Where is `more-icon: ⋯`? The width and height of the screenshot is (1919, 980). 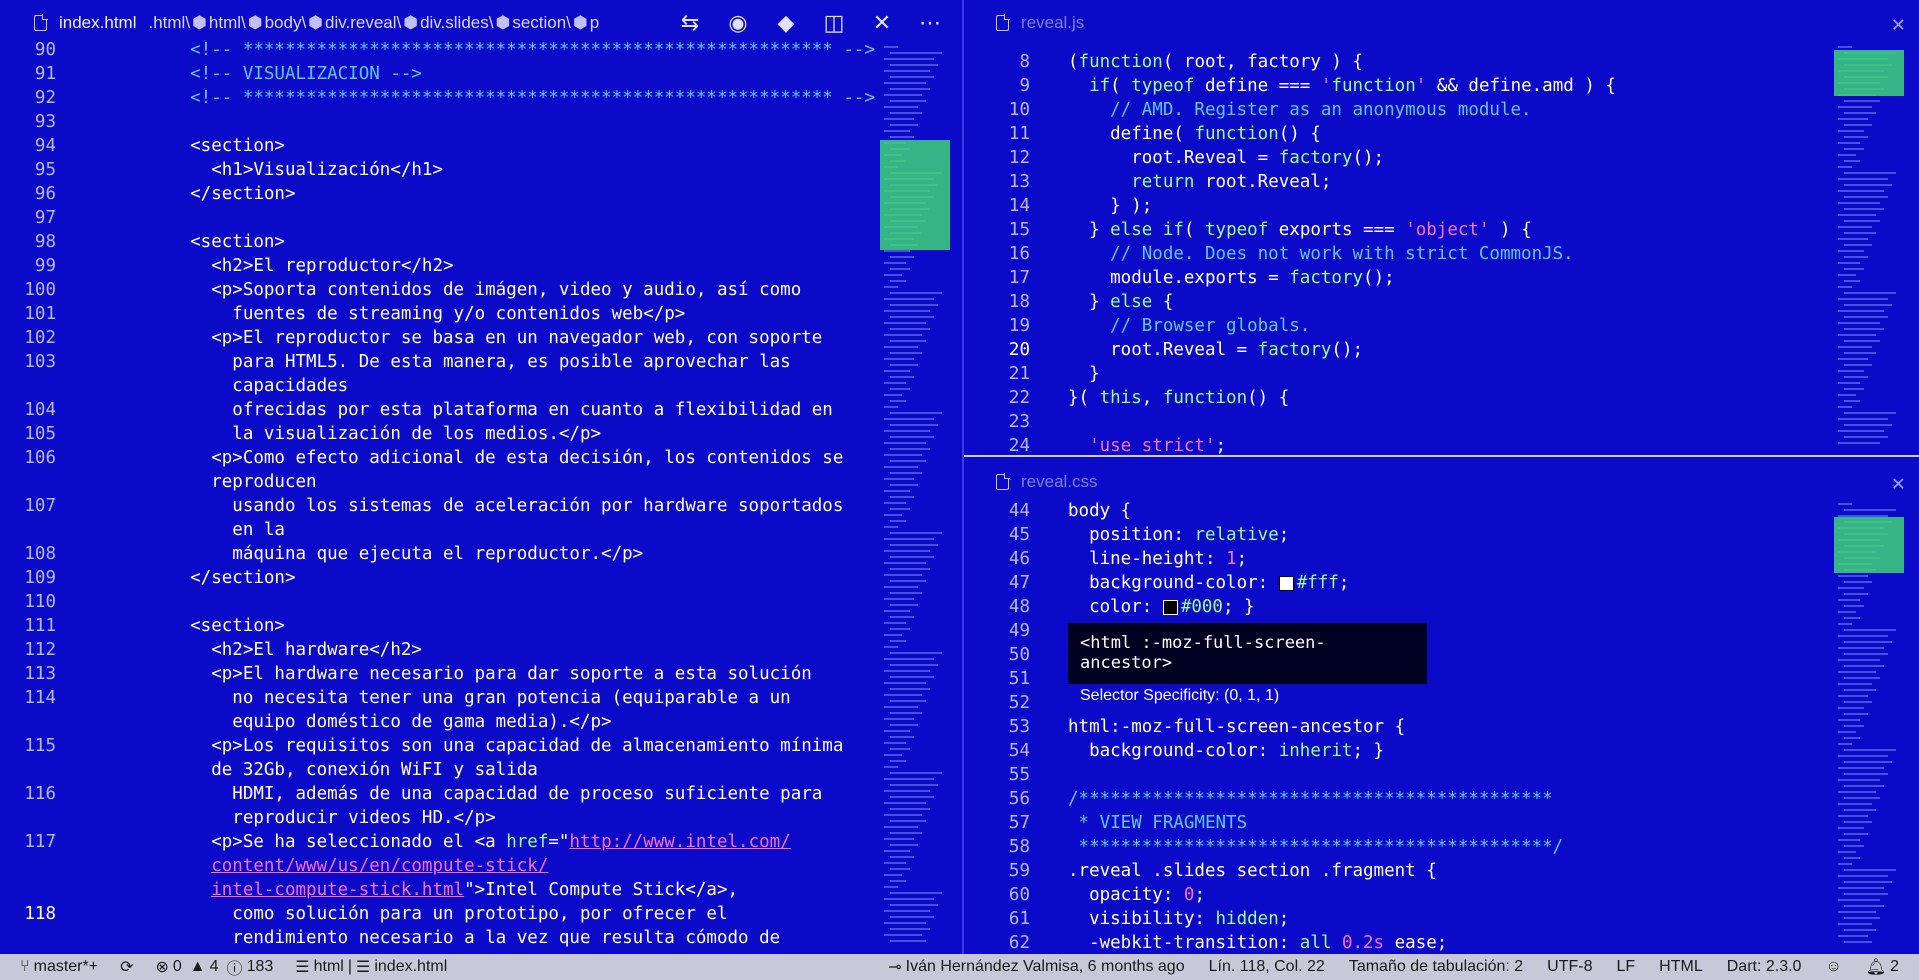
more-icon: ⋯ is located at coordinates (930, 23).